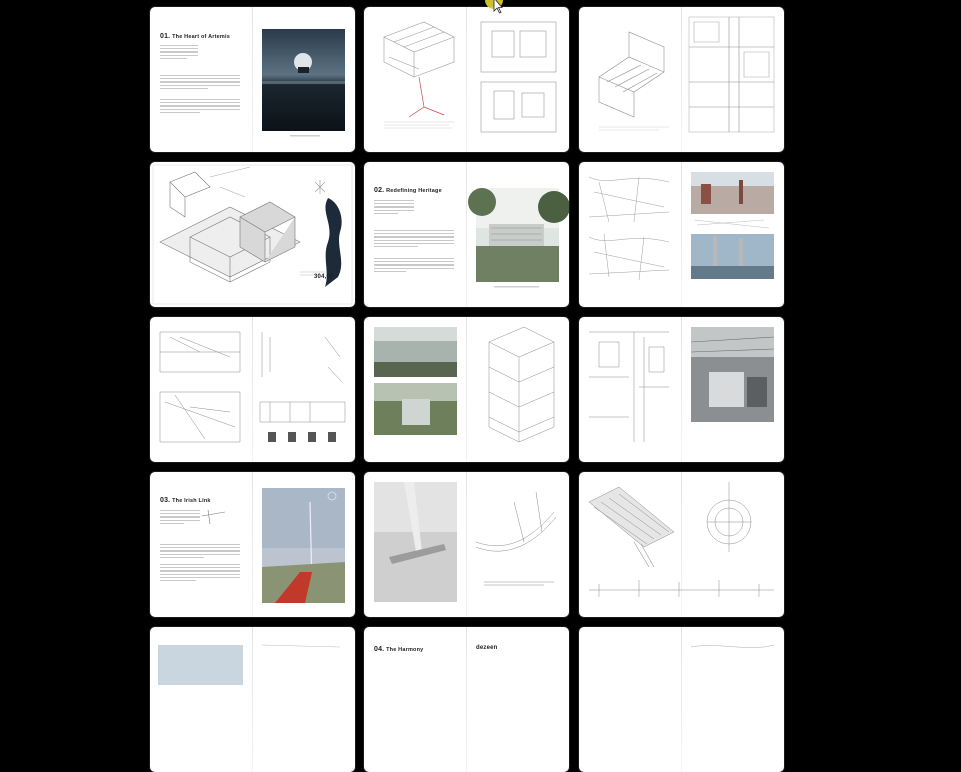 Image resolution: width=961 pixels, height=772 pixels. What do you see at coordinates (249, 664) in the screenshot?
I see `landscape-photo` at bounding box center [249, 664].